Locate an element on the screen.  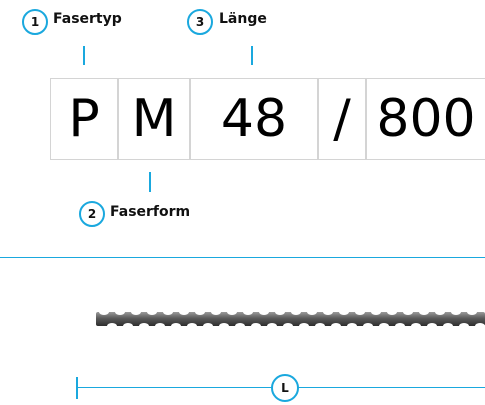
section-divider is located at coordinates (242, 257).